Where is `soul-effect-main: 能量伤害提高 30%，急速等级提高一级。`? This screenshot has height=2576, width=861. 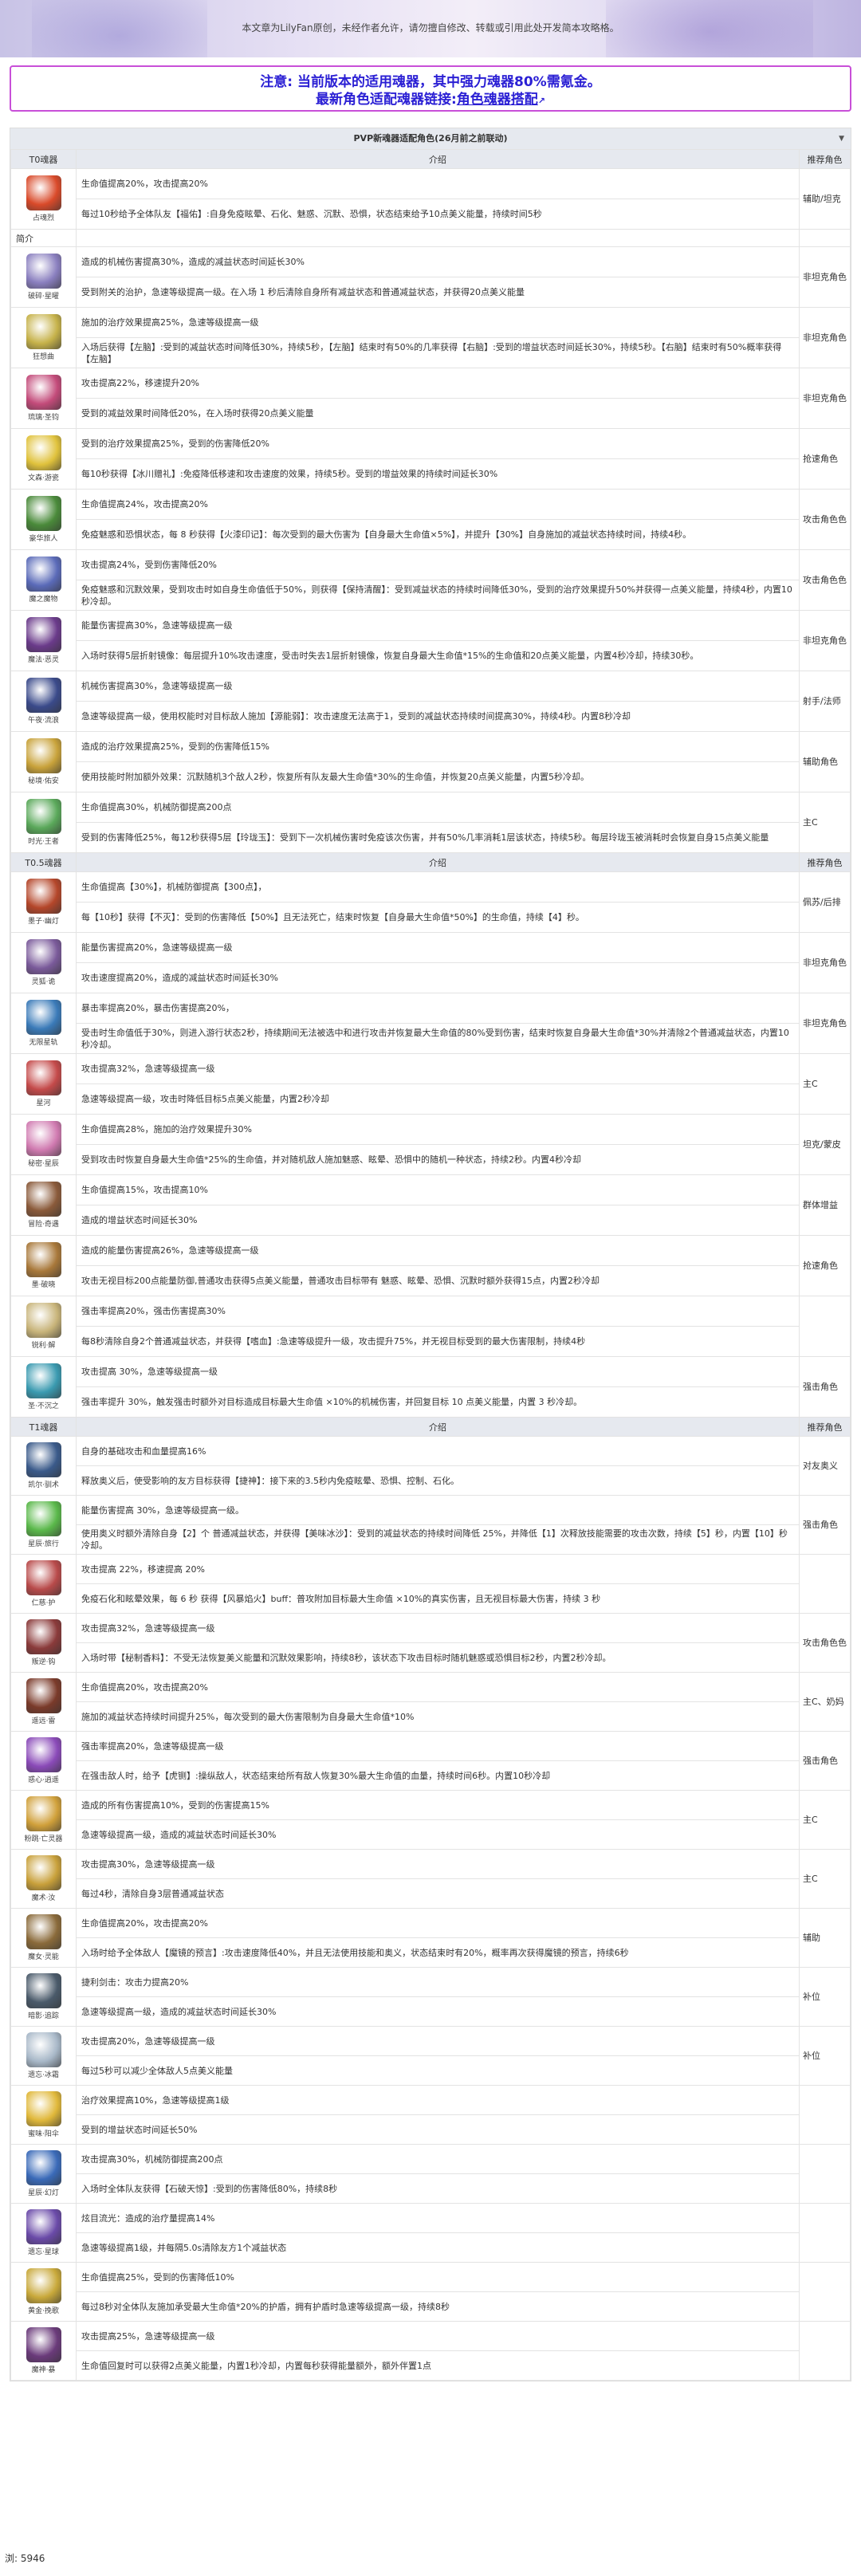 soul-effect-main: 能量伤害提高 30%，急速等级提高一级。 is located at coordinates (438, 1510).